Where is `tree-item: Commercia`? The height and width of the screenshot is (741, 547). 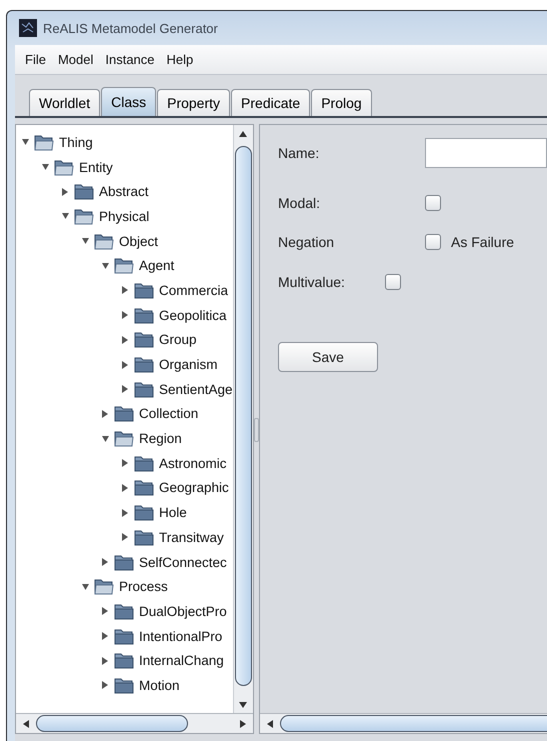 tree-item: Commercia is located at coordinates (193, 290).